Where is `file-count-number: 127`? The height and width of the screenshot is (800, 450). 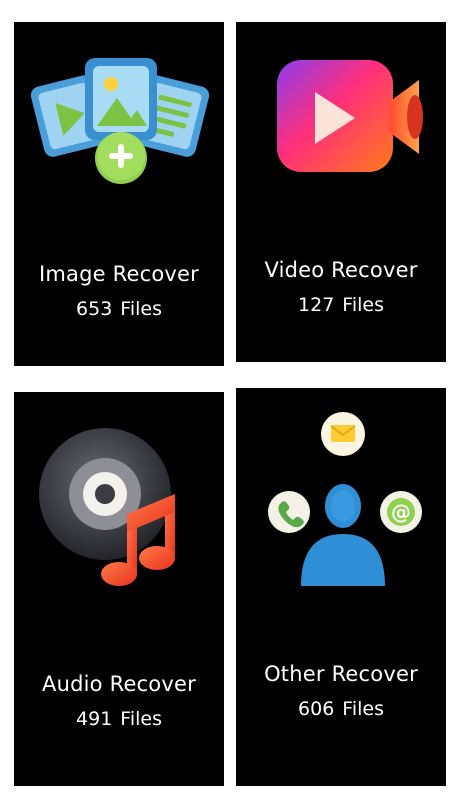
file-count-number: 127 is located at coordinates (316, 305).